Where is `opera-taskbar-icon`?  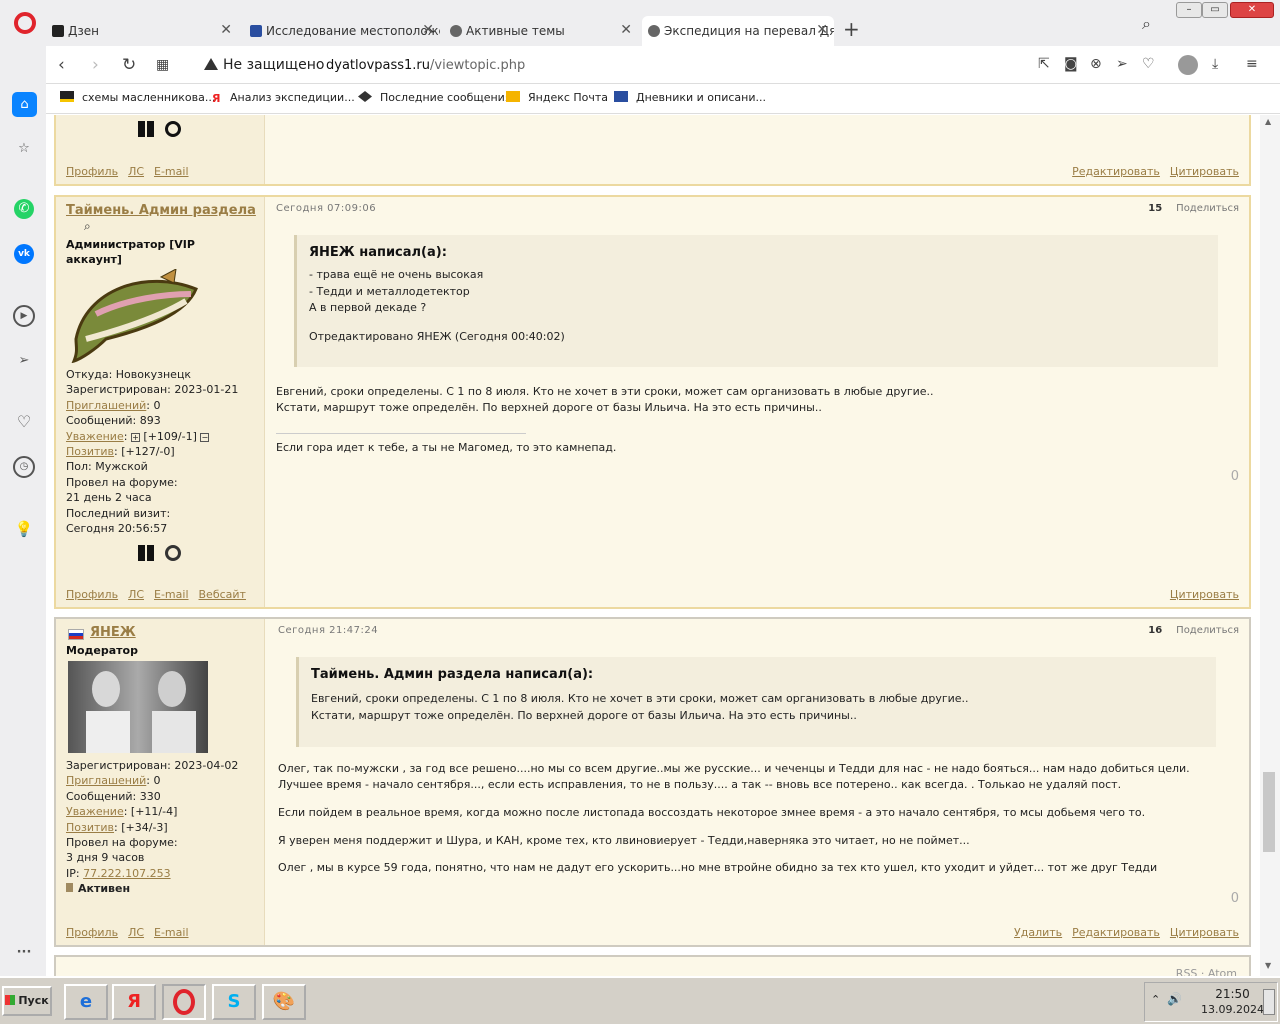
opera-taskbar-icon is located at coordinates (184, 1002).